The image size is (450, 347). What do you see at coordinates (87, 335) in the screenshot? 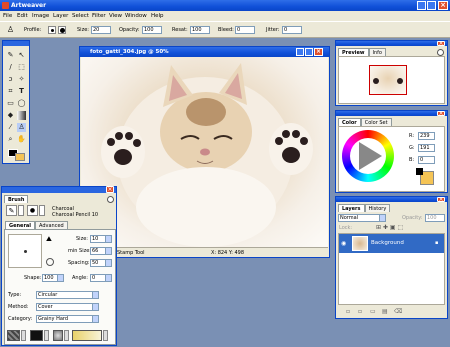
I see `gradient-swatch` at bounding box center [87, 335].